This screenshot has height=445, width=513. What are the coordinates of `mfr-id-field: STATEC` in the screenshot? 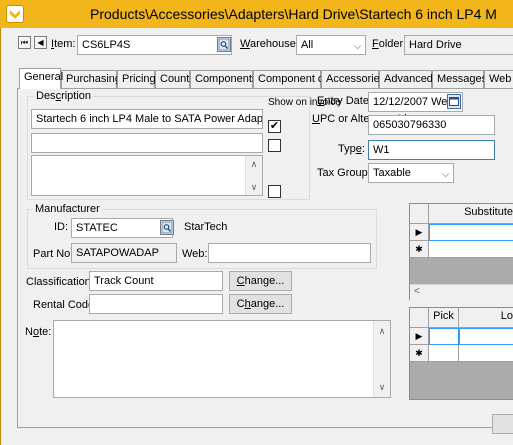 It's located at (122, 228).